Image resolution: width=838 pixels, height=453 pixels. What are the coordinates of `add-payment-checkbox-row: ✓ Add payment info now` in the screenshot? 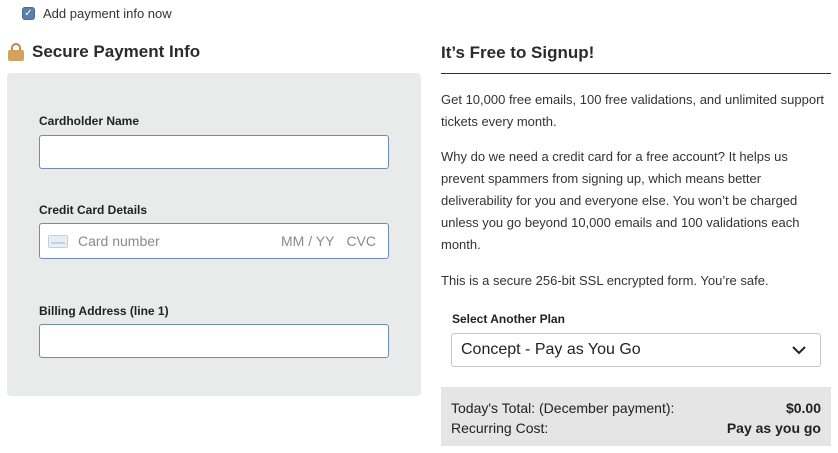 It's located at (97, 13).